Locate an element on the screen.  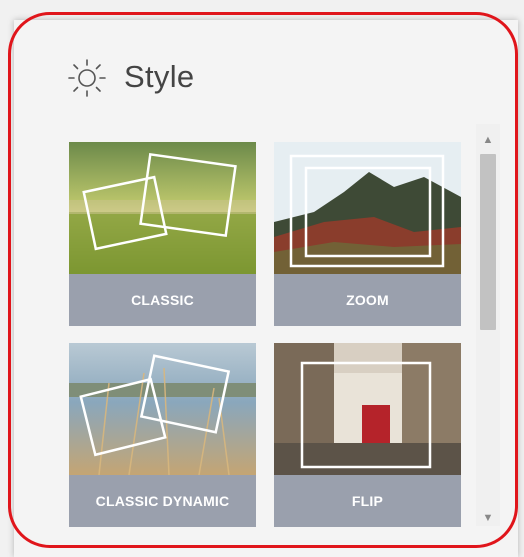
panel-title: Style is located at coordinates (159, 76).